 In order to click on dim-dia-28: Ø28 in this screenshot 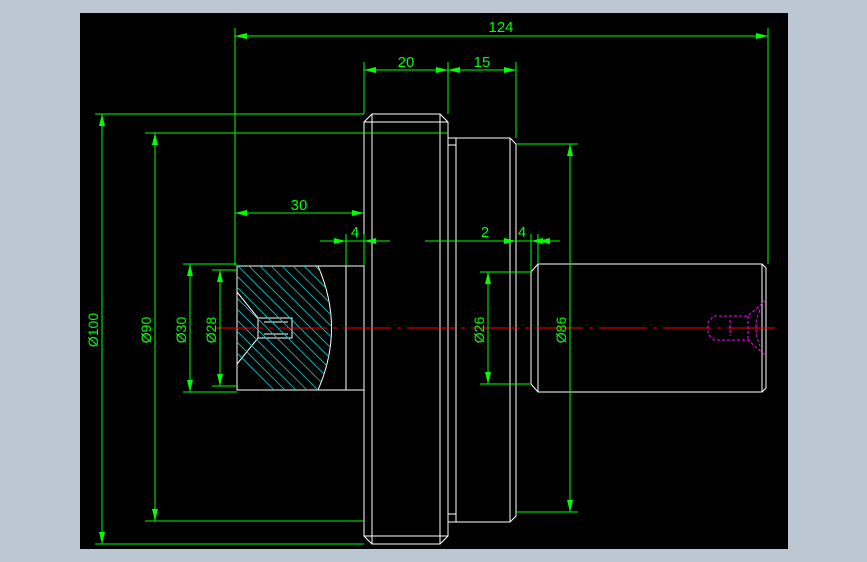, I will do `click(211, 330)`.